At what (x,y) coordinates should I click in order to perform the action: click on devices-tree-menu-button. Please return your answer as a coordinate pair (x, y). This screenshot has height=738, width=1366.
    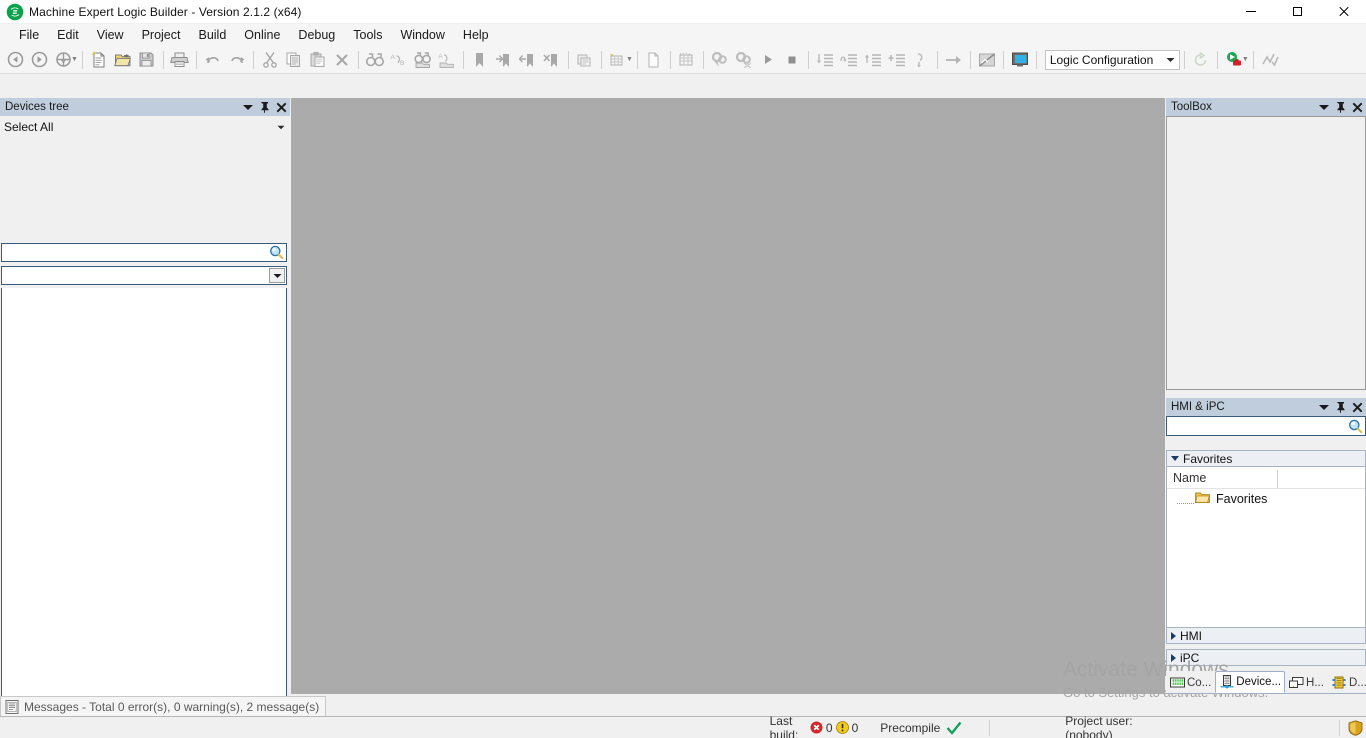
    Looking at the image, I should click on (247, 107).